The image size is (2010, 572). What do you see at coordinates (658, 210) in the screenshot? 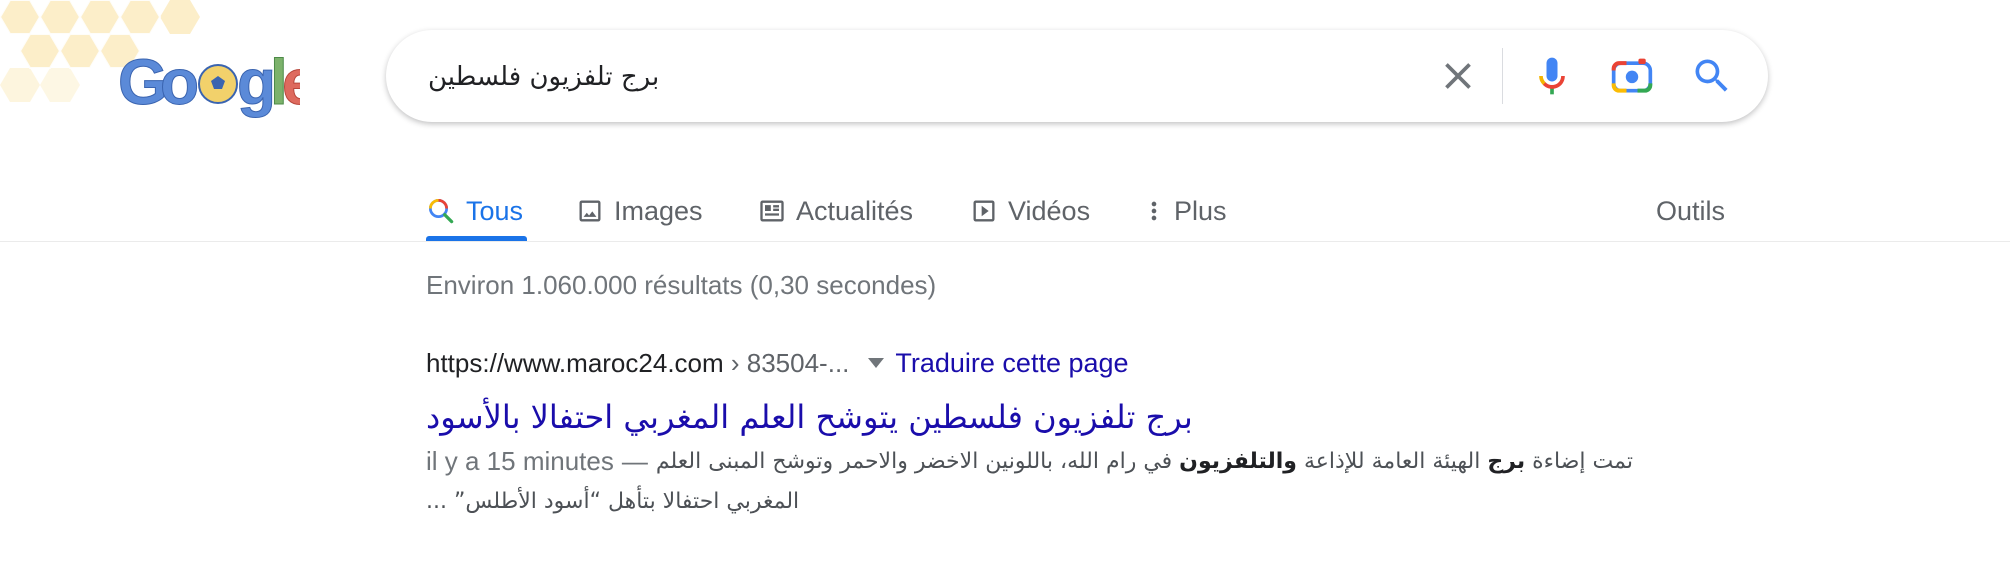
I see `tab-images-label: Images` at bounding box center [658, 210].